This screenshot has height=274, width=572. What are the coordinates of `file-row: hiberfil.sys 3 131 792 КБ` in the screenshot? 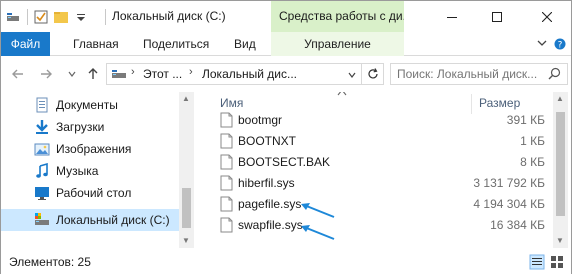 It's located at (375, 183).